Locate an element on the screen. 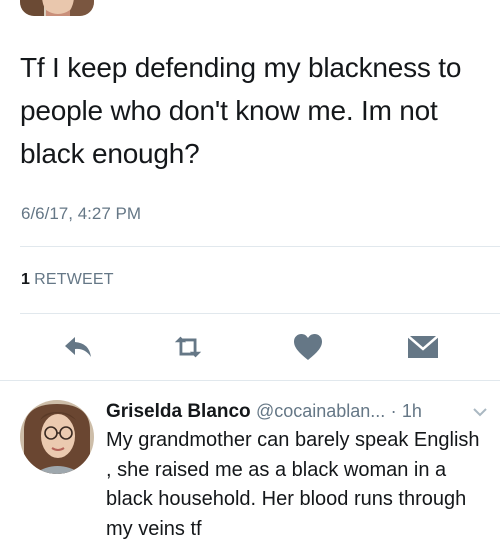  like-icon is located at coordinates (308, 347).